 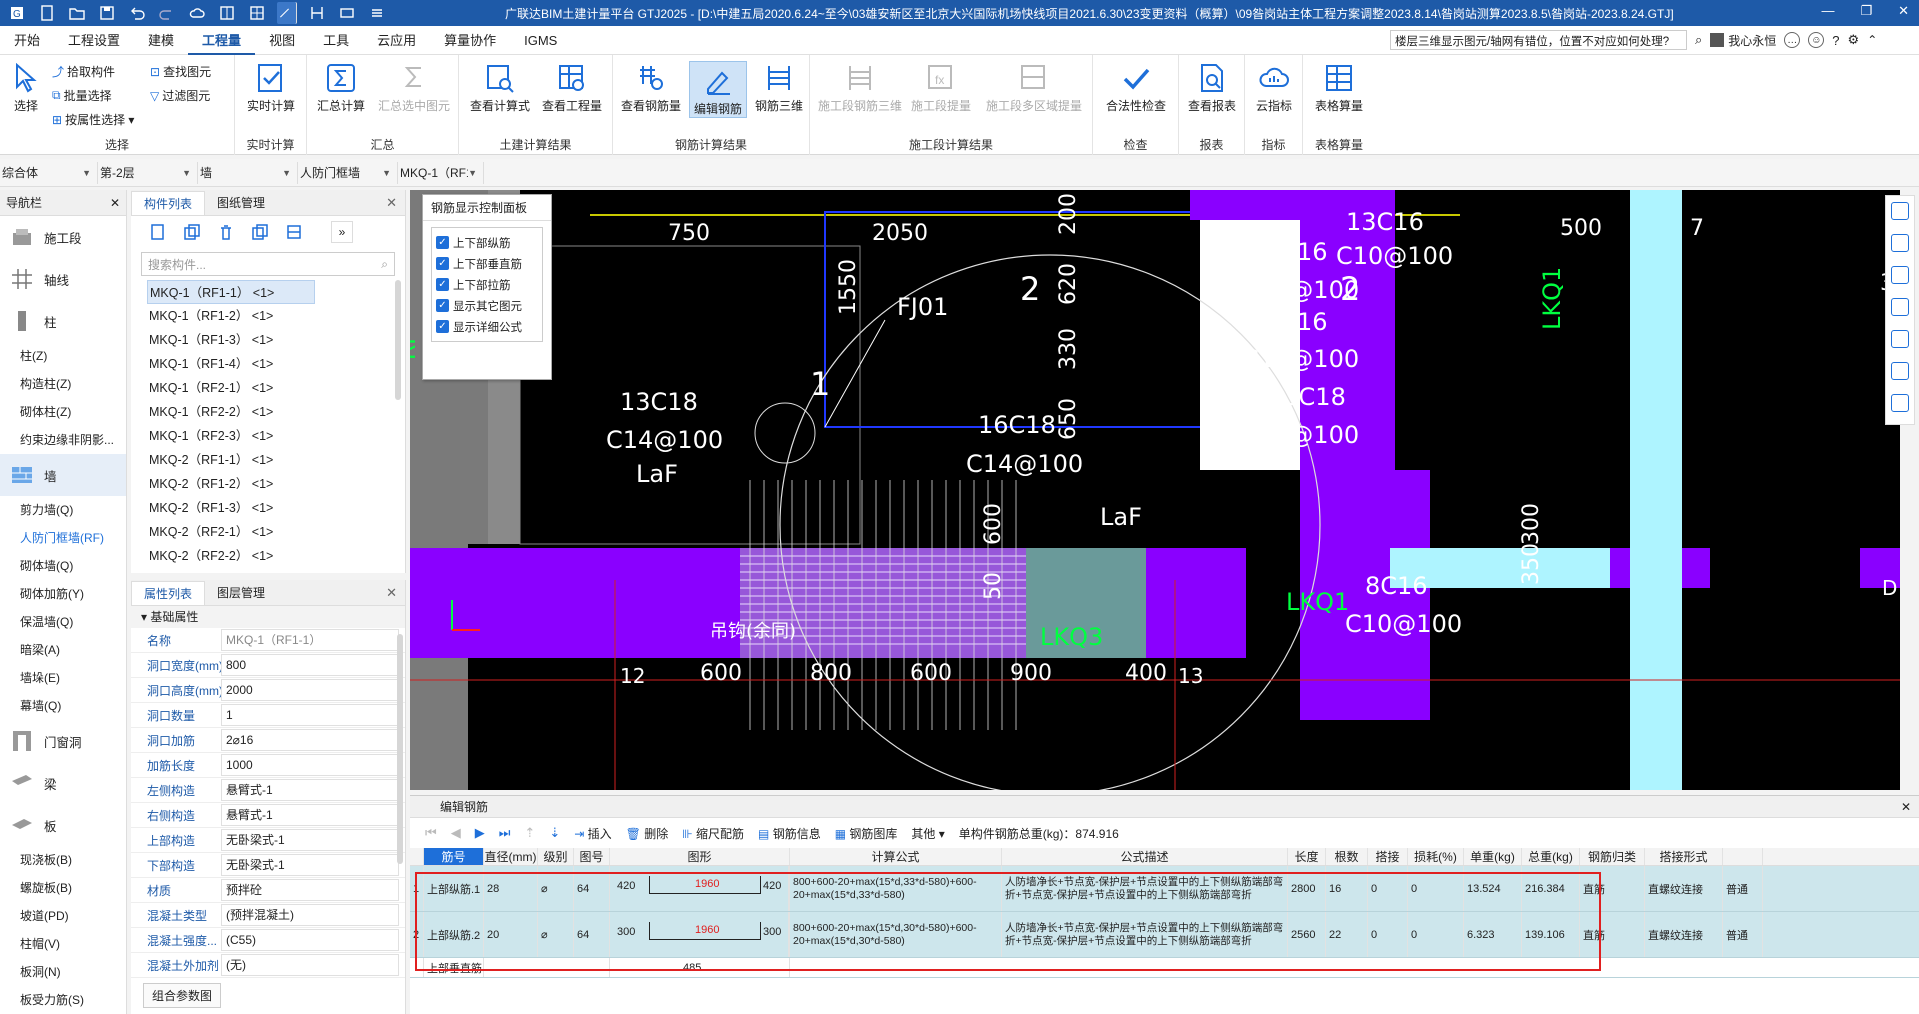 What do you see at coordinates (431, 833) in the screenshot?
I see `first-icon: ⏮` at bounding box center [431, 833].